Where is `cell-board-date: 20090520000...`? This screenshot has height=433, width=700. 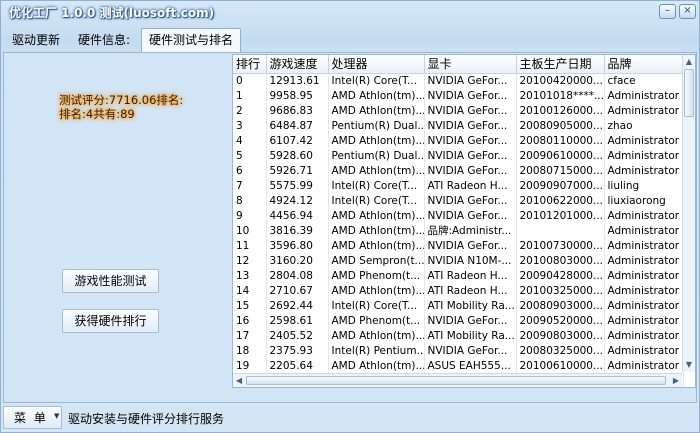 cell-board-date: 20090520000... is located at coordinates (560, 320).